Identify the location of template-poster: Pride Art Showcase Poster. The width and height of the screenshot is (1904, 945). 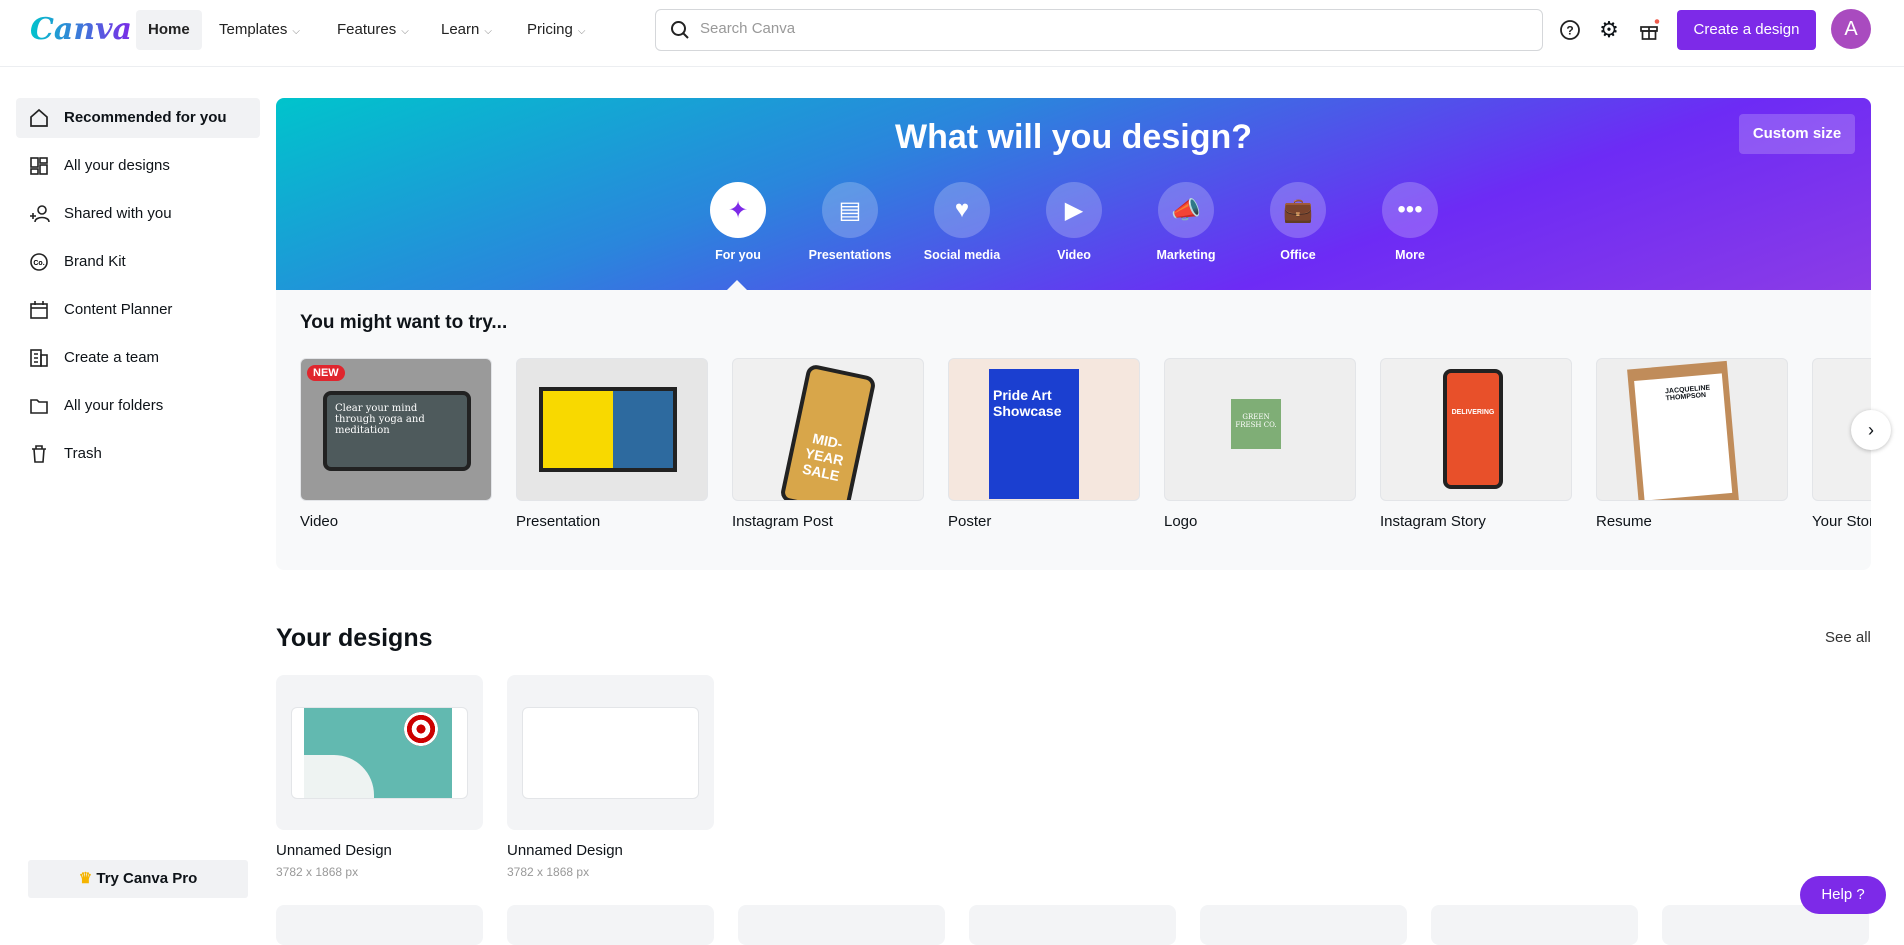
(1044, 444).